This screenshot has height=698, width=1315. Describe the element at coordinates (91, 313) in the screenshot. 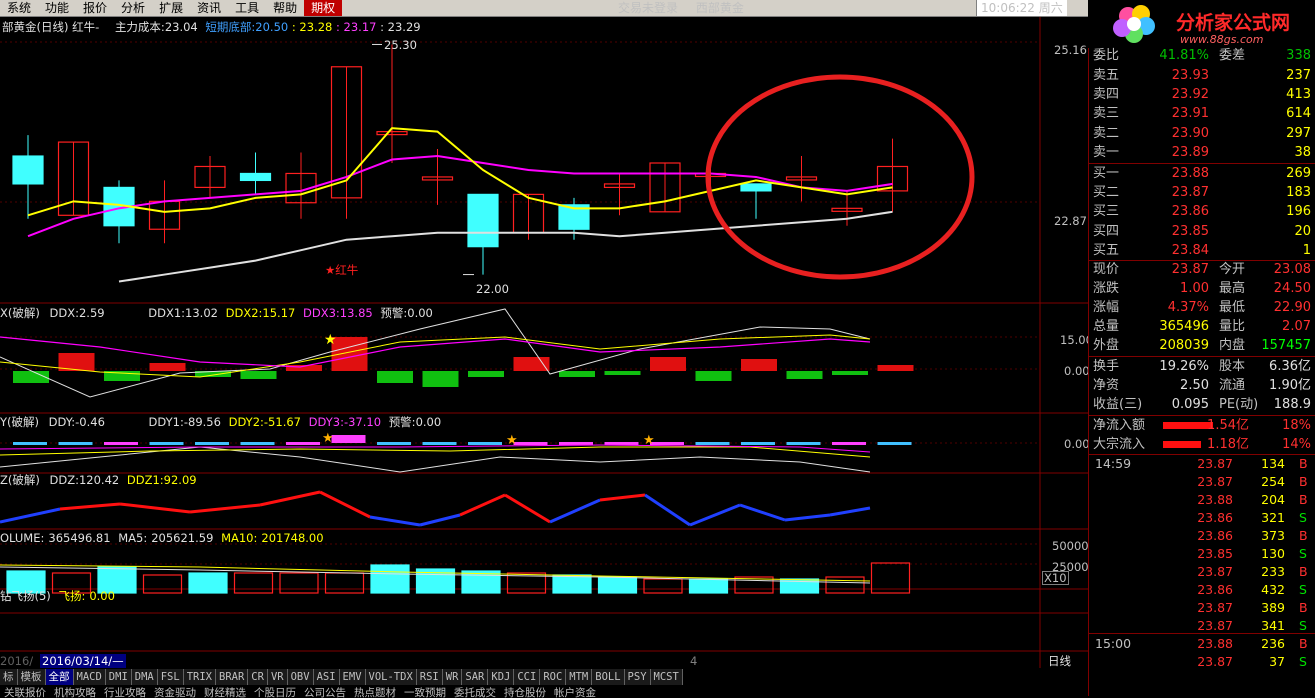

I see `ddx-value: 2.59` at that location.